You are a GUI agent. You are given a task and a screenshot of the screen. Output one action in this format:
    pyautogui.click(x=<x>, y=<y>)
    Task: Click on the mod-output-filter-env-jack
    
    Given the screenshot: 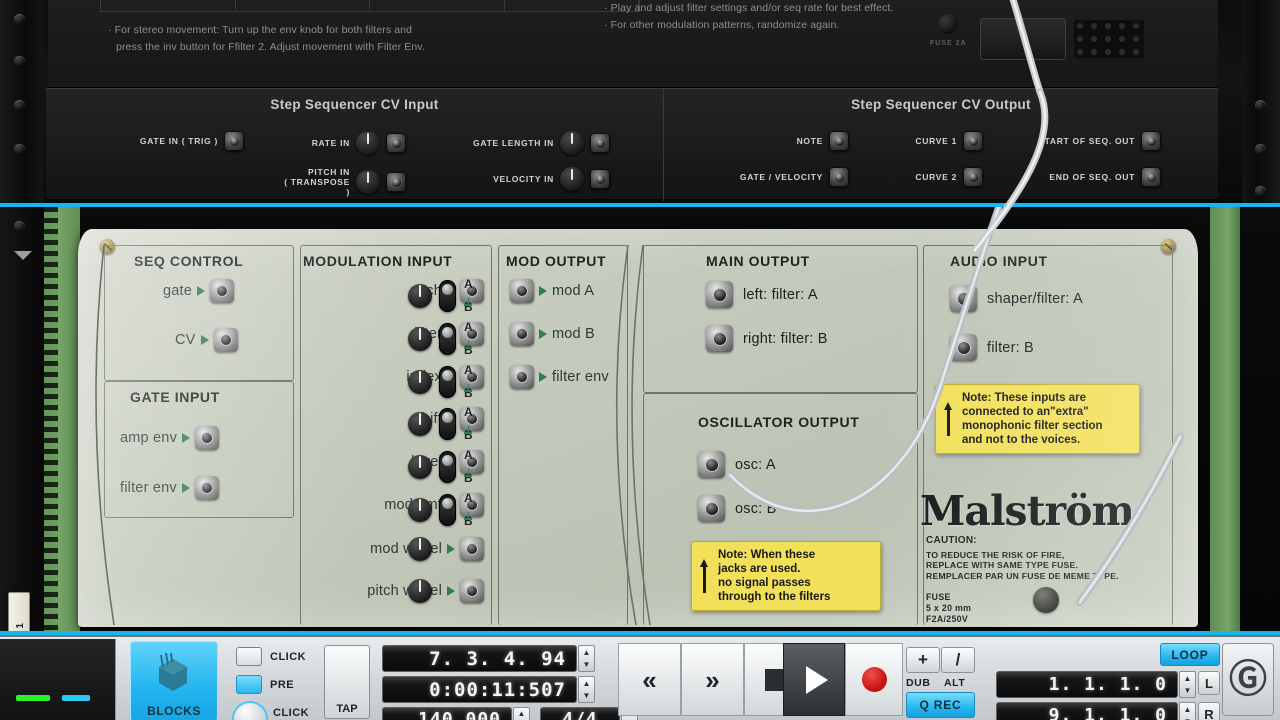 What is the action you would take?
    pyautogui.click(x=522, y=377)
    